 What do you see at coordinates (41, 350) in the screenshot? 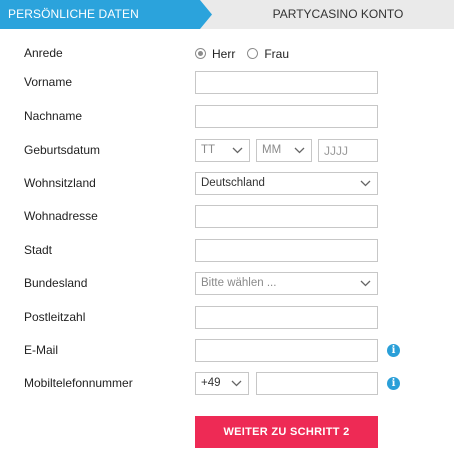
I see `email-label: E-Mail` at bounding box center [41, 350].